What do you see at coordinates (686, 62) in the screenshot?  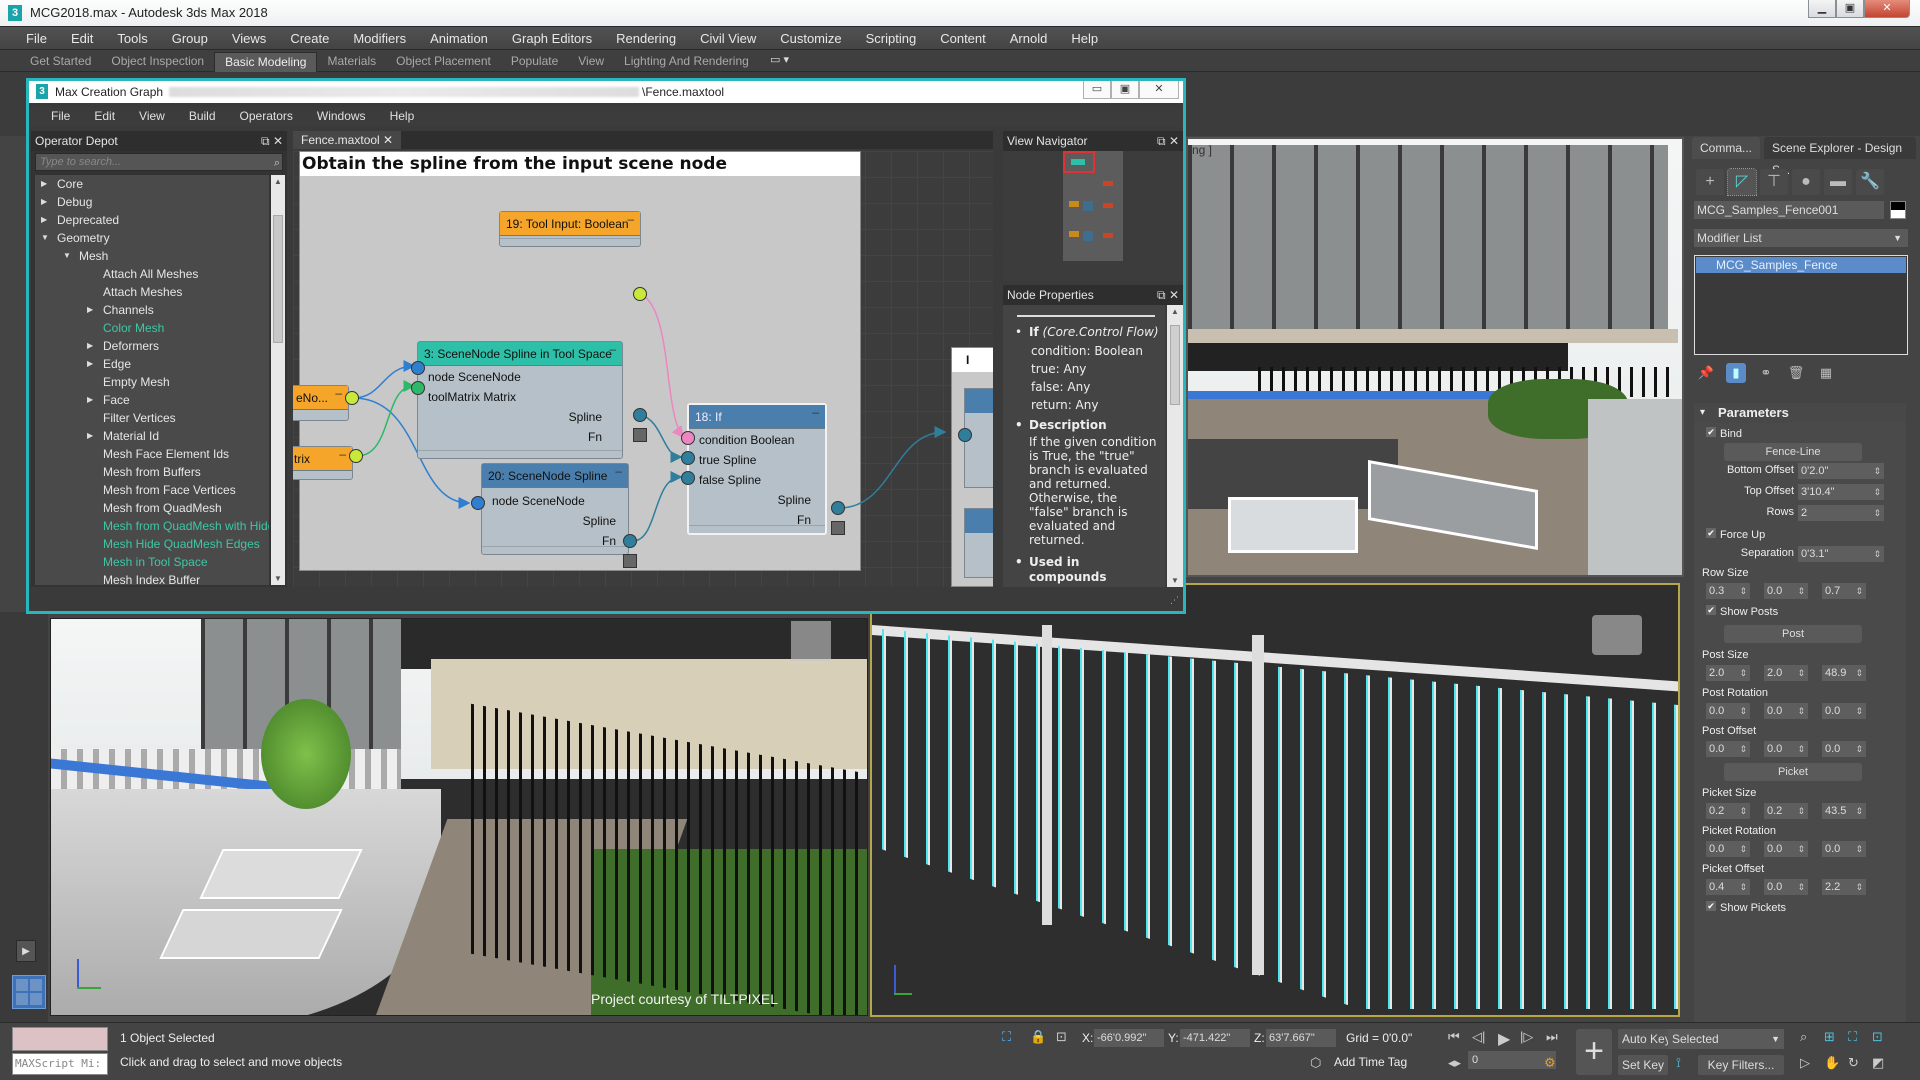 I see `ribbon-tab-lighting-and-rendering: Lighting And Rendering` at bounding box center [686, 62].